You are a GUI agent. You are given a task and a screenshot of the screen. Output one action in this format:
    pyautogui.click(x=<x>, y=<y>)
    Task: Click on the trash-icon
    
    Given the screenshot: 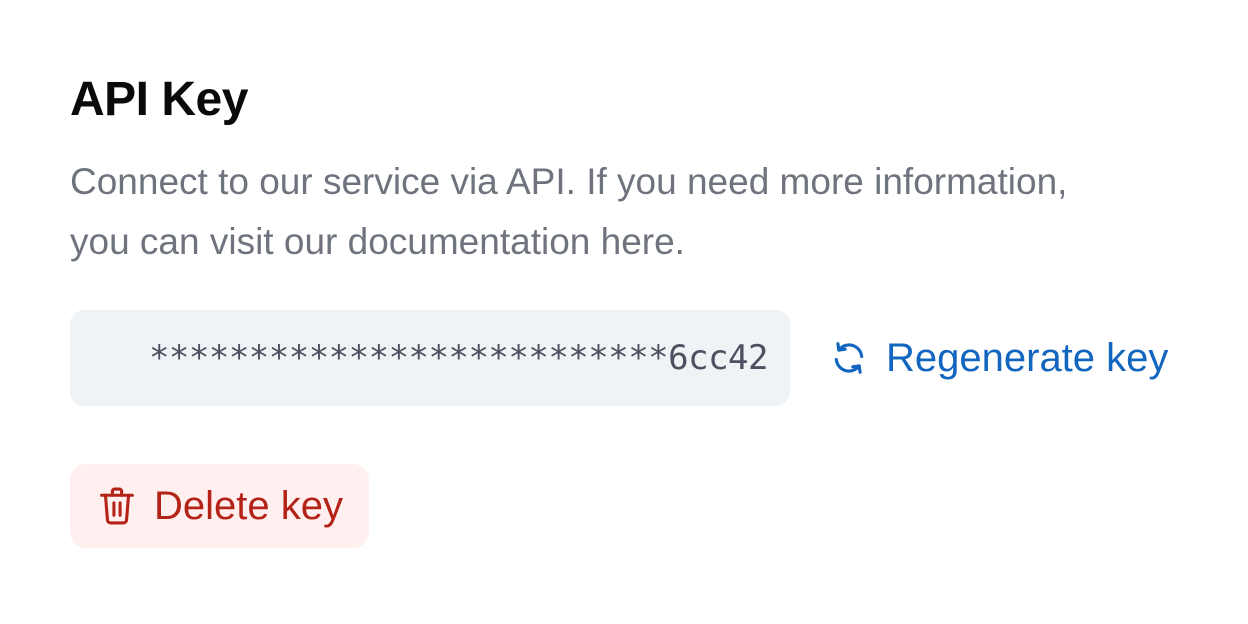 What is the action you would take?
    pyautogui.click(x=117, y=506)
    